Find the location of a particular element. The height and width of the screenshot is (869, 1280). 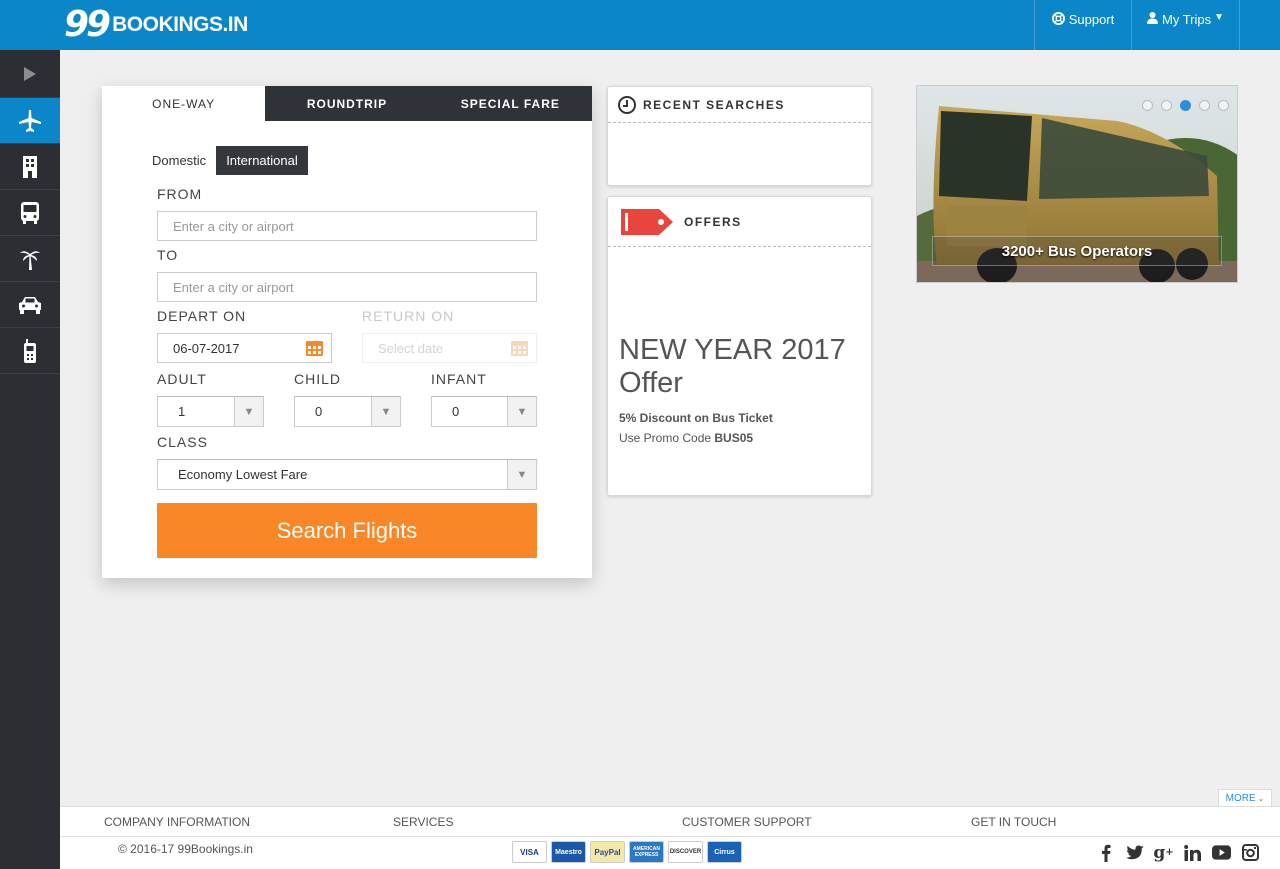

offer-promo: Use Promo Code BUS05 is located at coordinates (686, 438).